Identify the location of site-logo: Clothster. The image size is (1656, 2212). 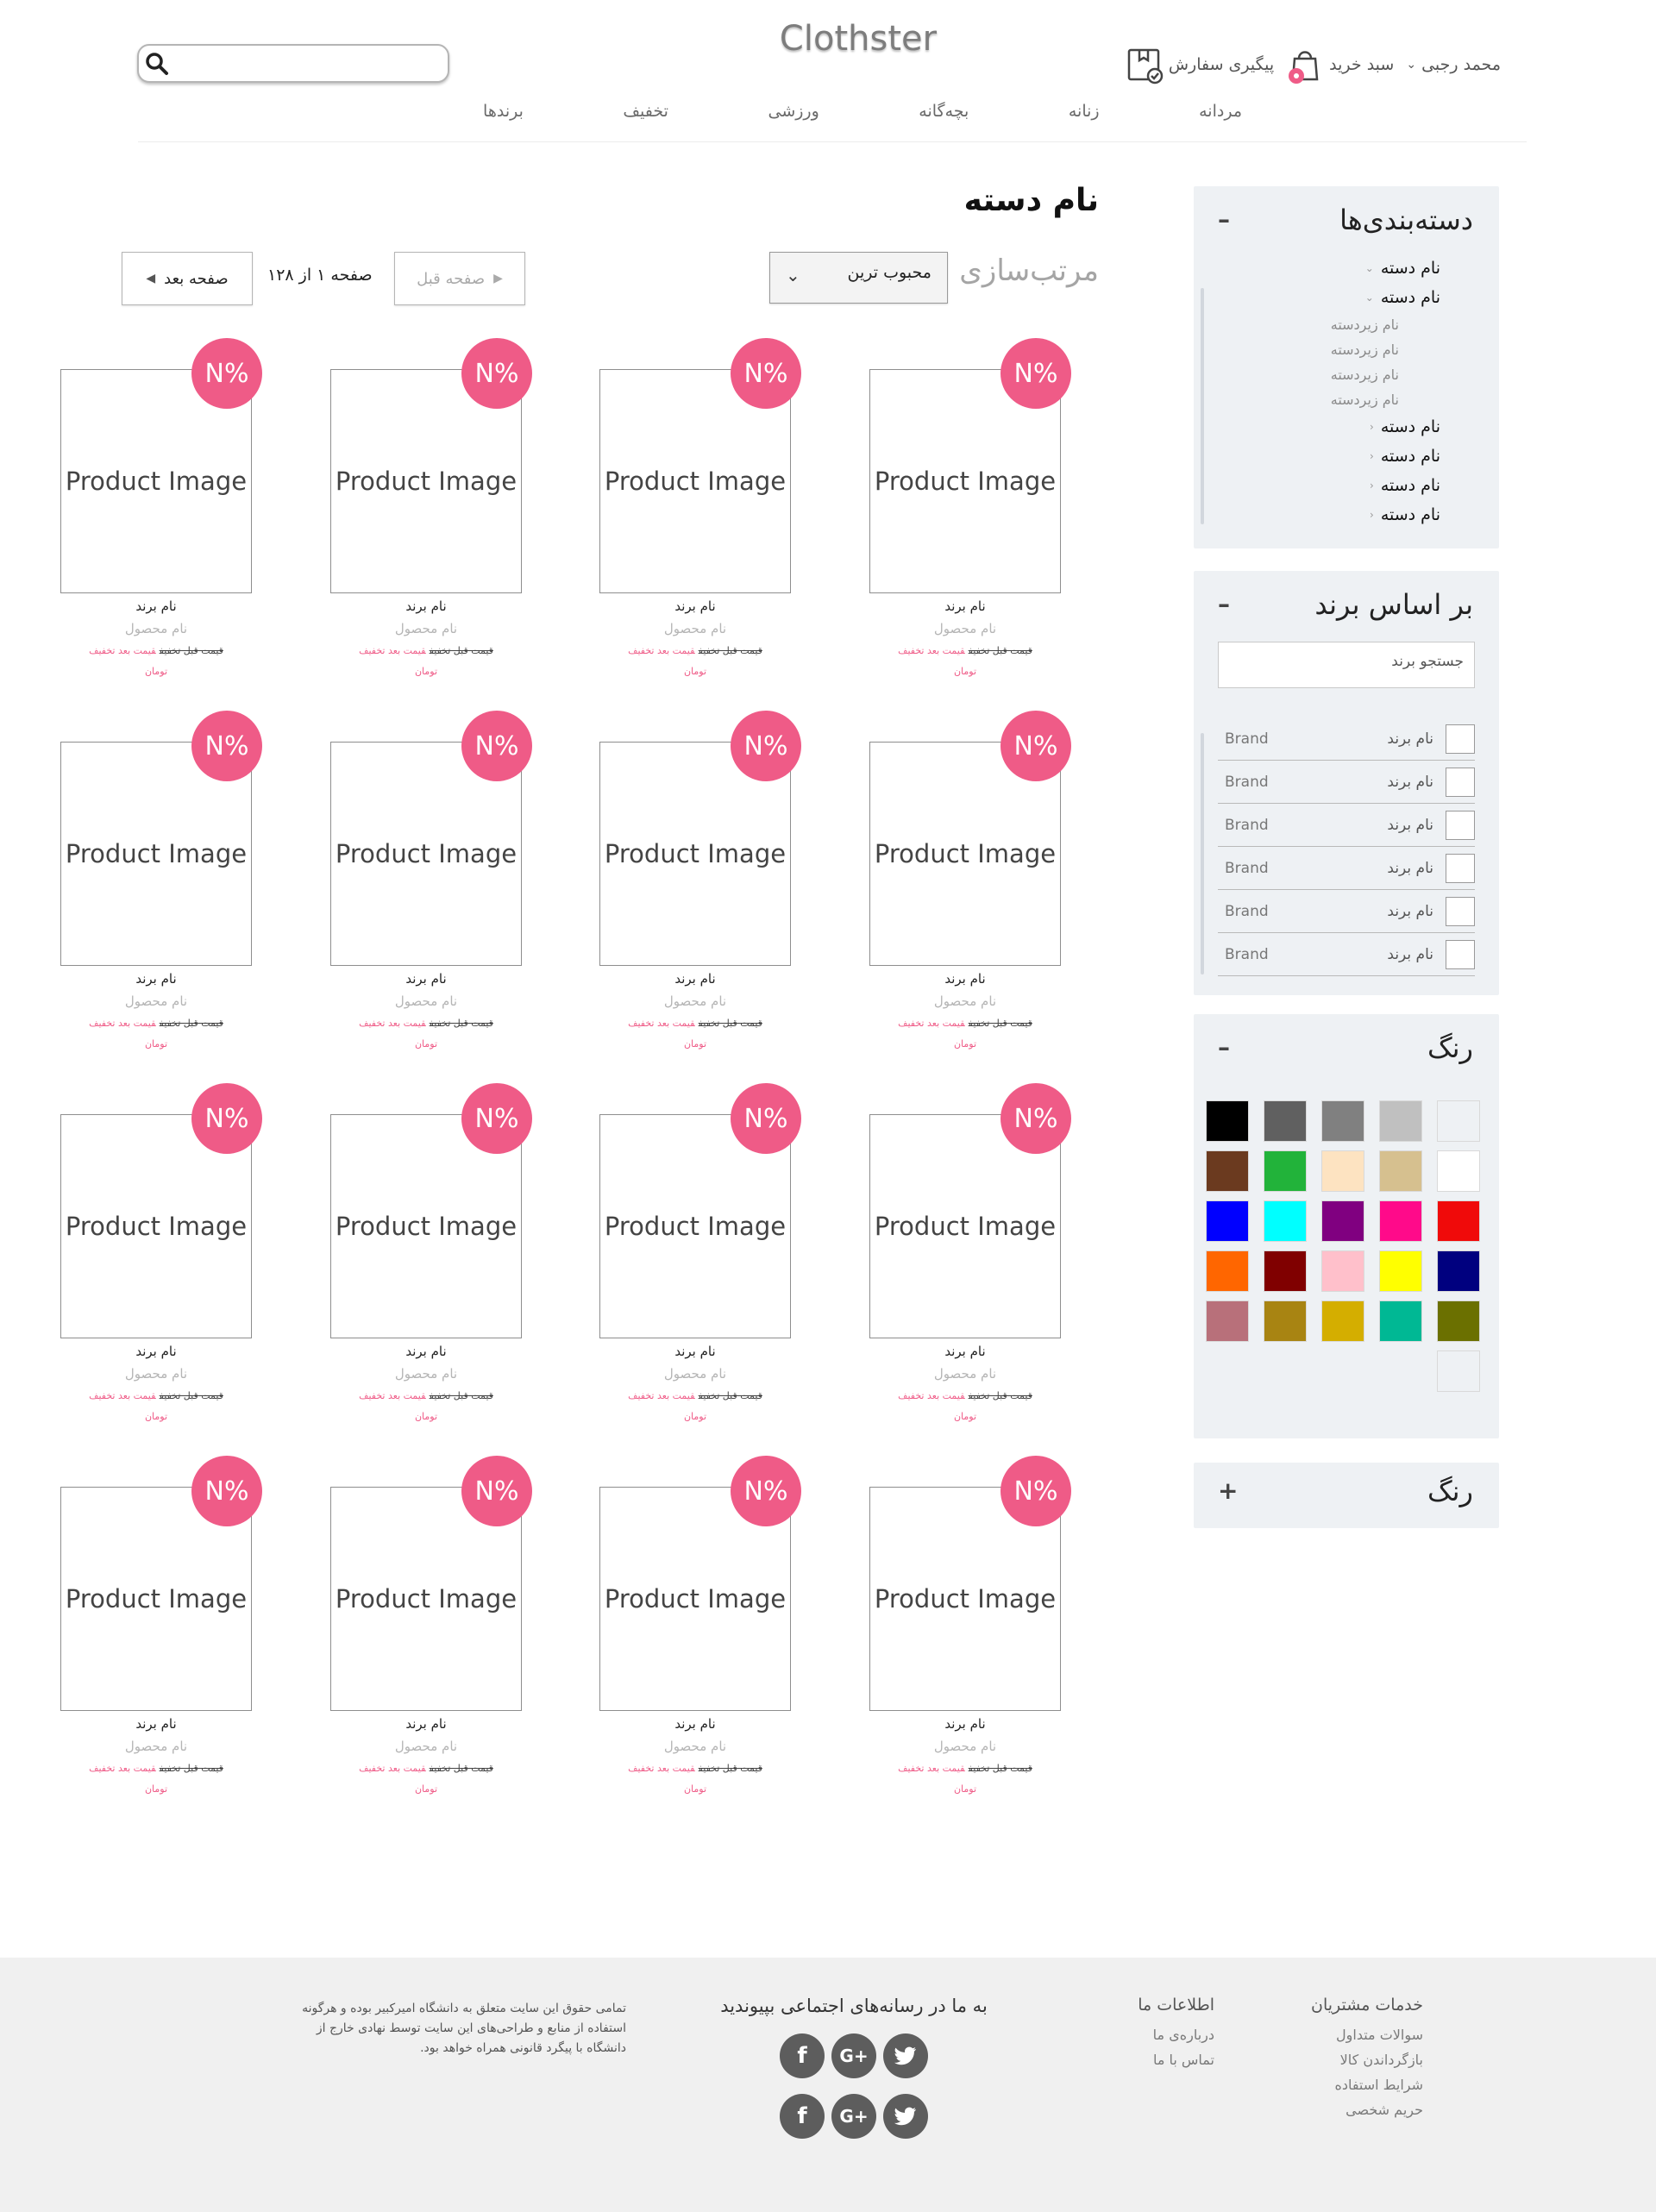
(858, 39).